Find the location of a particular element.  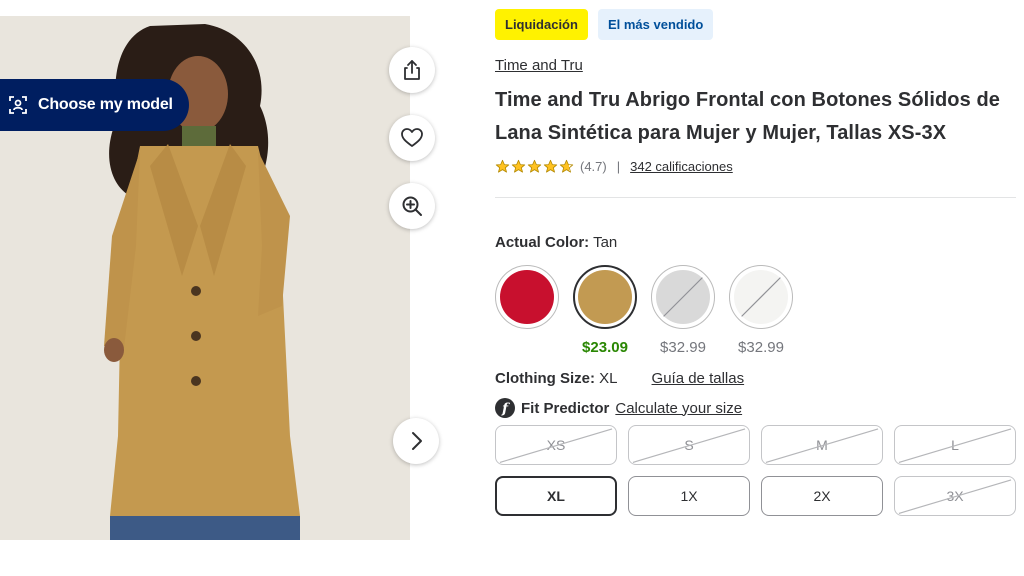

favorite-button is located at coordinates (412, 138).